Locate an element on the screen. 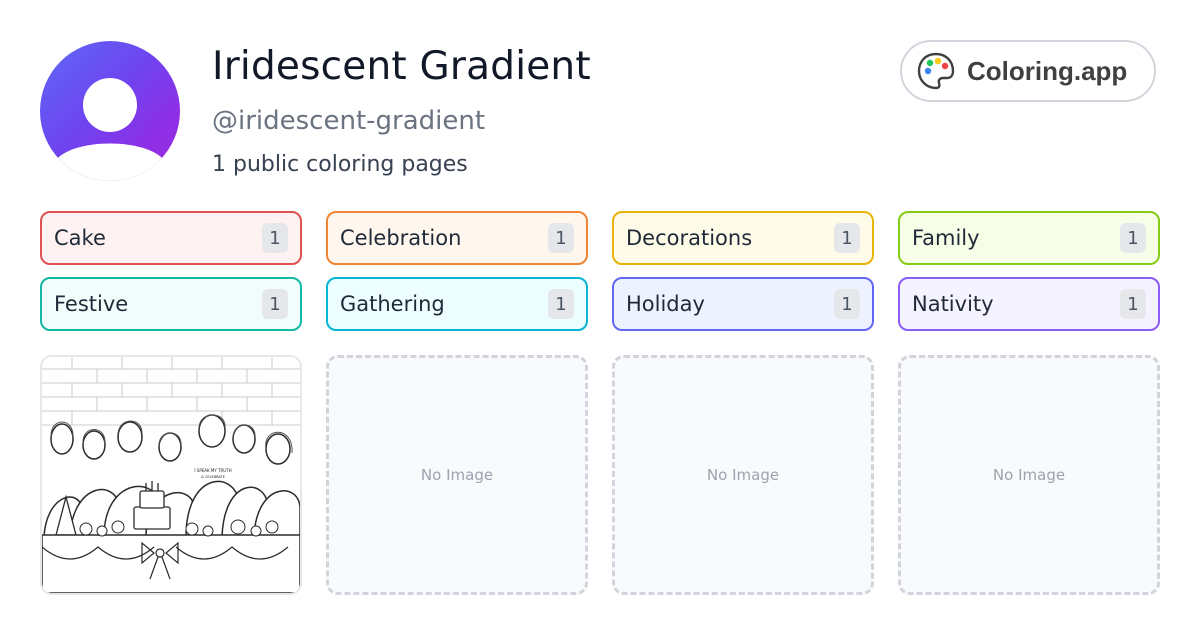  tag-label: Festive is located at coordinates (91, 304).